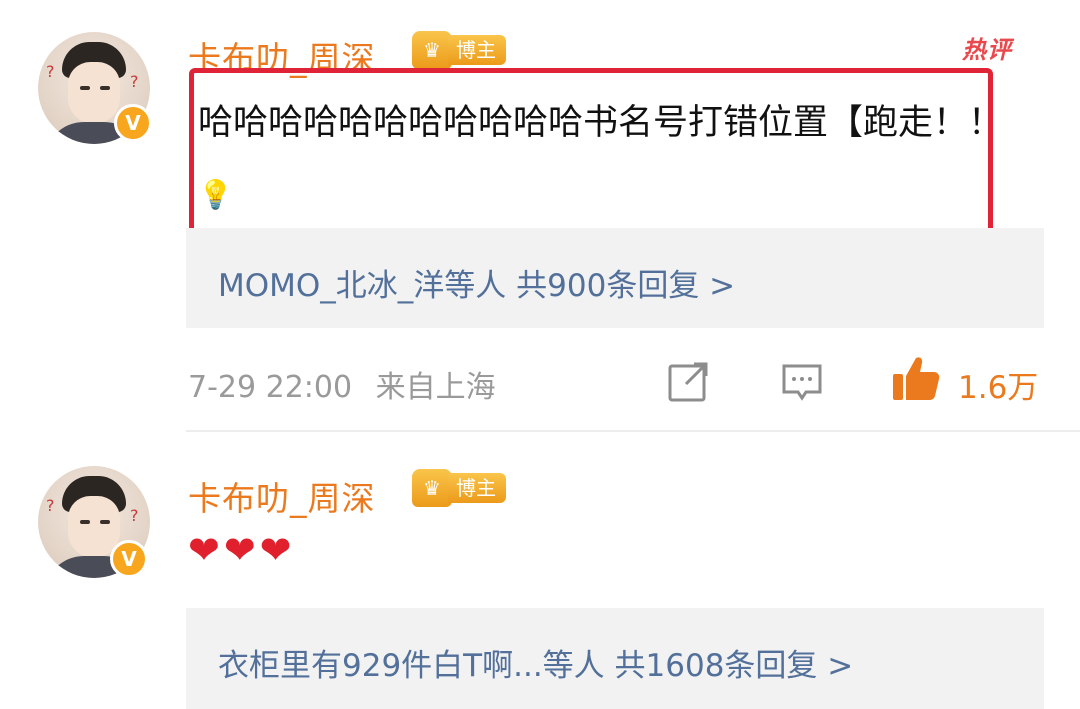  I want to click on like-thumb-icon, so click(916, 379).